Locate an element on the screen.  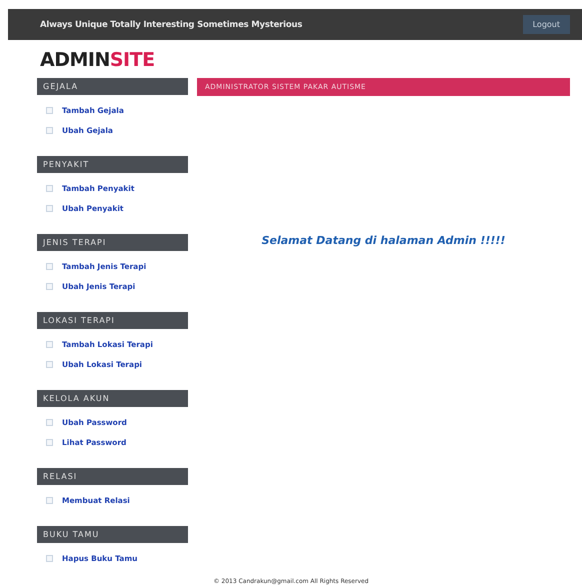
site-logo: ADMINSITE is located at coordinates (98, 60).